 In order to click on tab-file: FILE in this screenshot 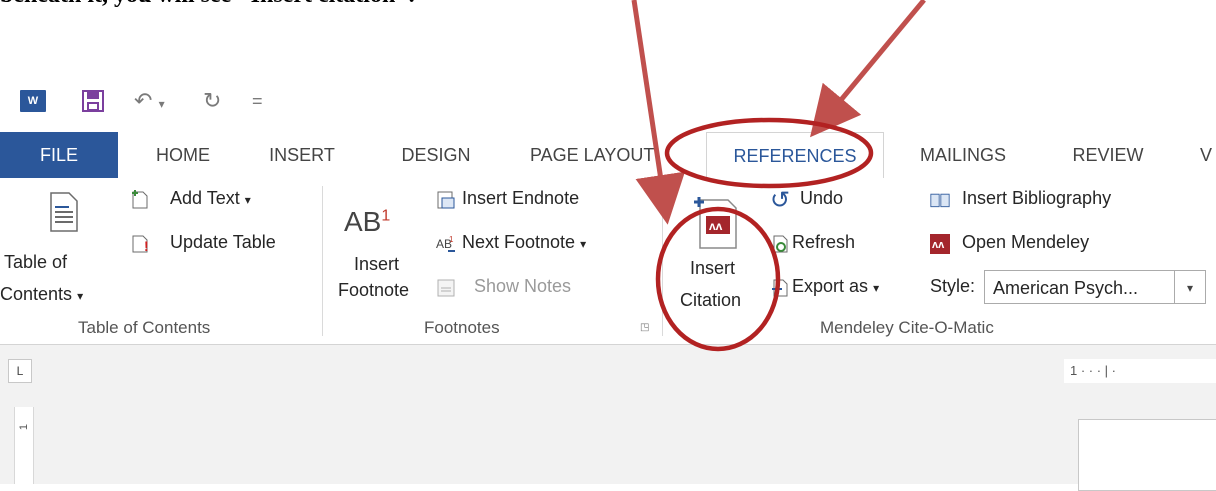, I will do `click(59, 155)`.